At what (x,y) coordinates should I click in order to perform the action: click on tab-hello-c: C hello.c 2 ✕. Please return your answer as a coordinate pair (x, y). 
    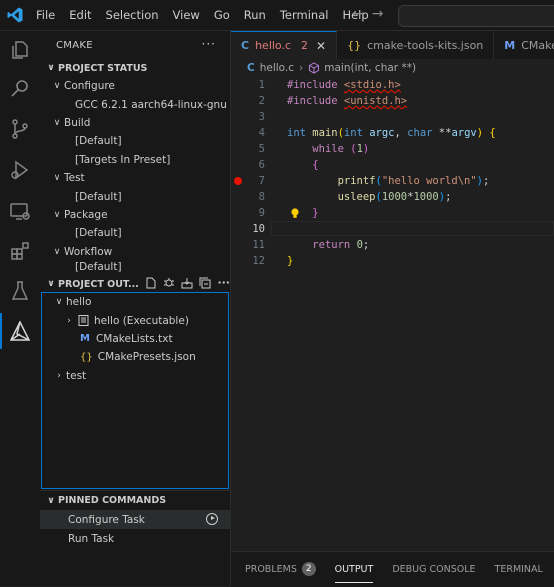
    Looking at the image, I should click on (284, 45).